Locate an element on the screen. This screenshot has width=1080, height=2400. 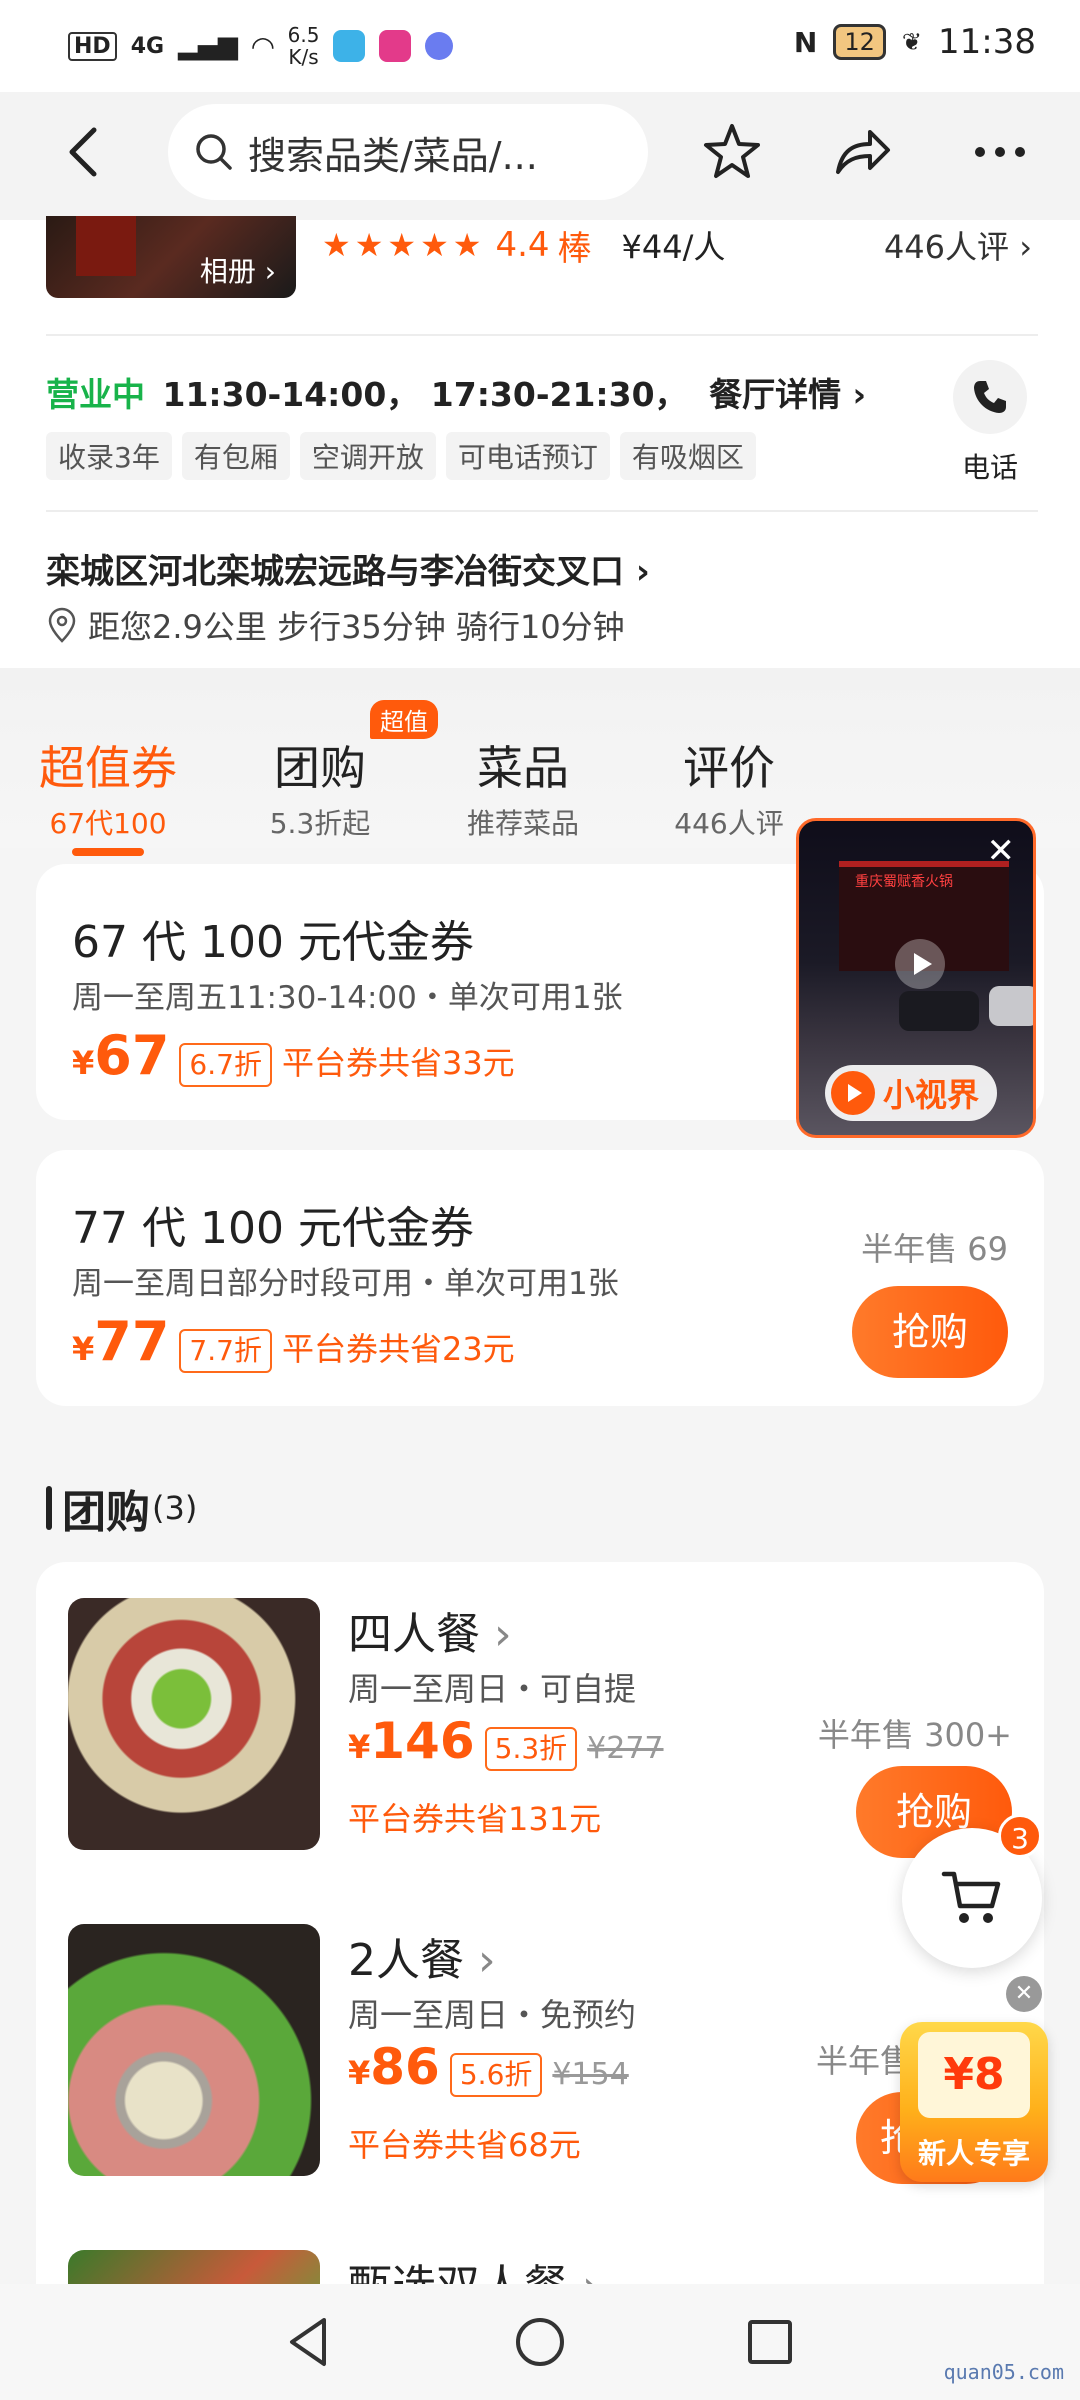
app-notification-icon is located at coordinates (349, 46).